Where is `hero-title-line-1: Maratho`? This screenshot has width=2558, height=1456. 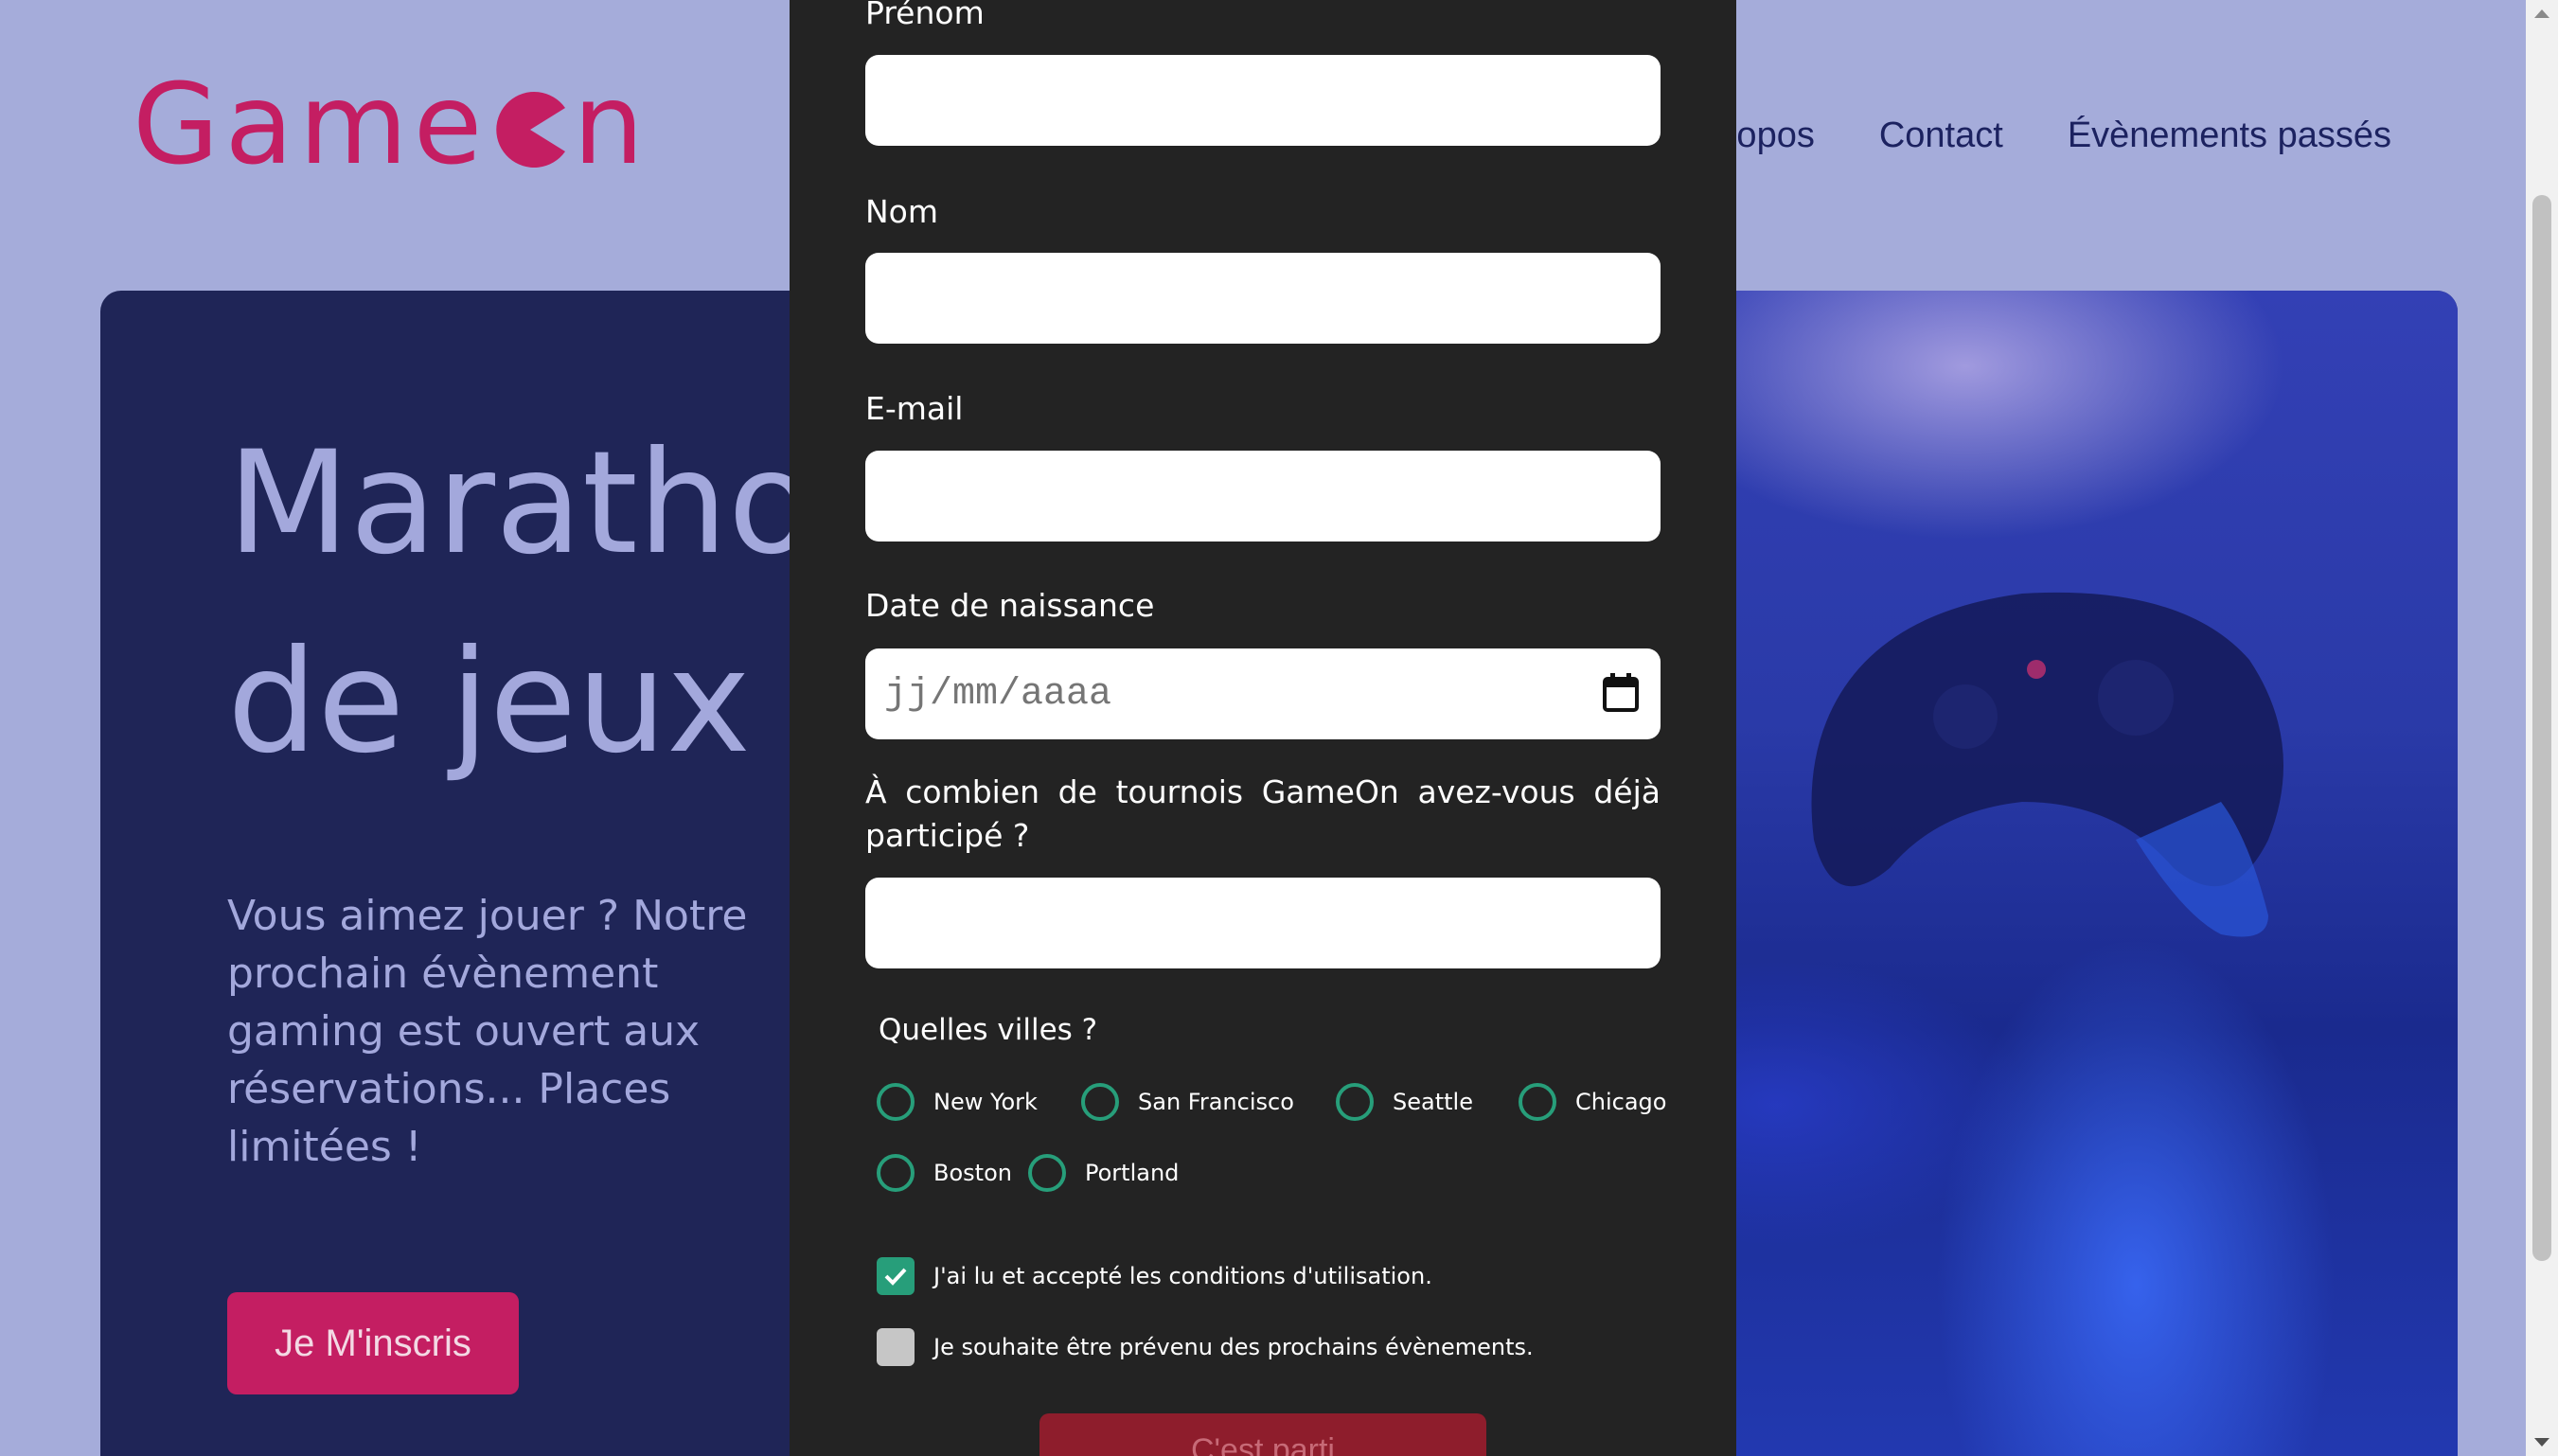 hero-title-line-1: Maratho is located at coordinates (521, 504).